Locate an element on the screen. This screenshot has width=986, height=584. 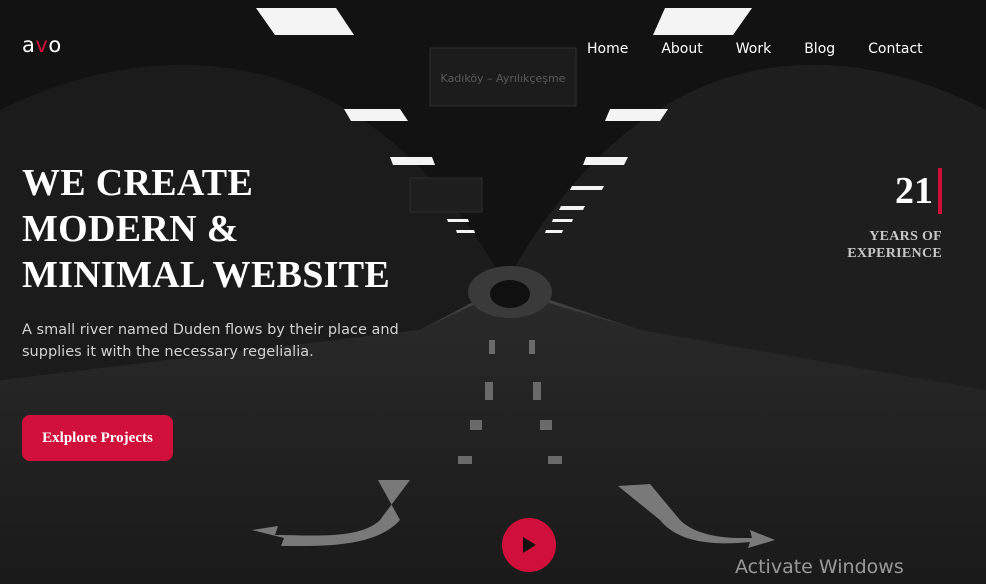
experience-stat: 21 YEARS OF EXPERIENCE is located at coordinates (894, 215).